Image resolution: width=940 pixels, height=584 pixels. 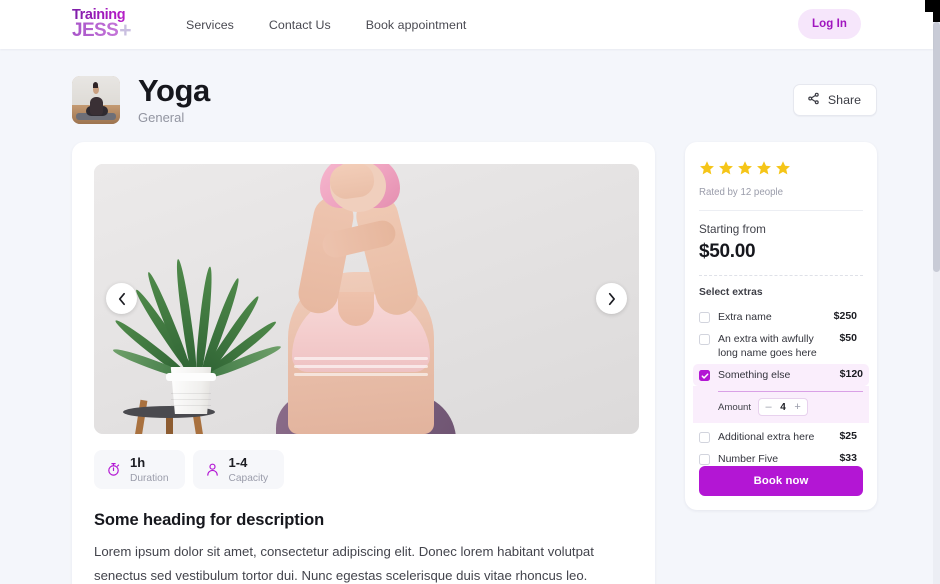 I want to click on rating-count-text: Rated by 12 people, so click(x=741, y=192).